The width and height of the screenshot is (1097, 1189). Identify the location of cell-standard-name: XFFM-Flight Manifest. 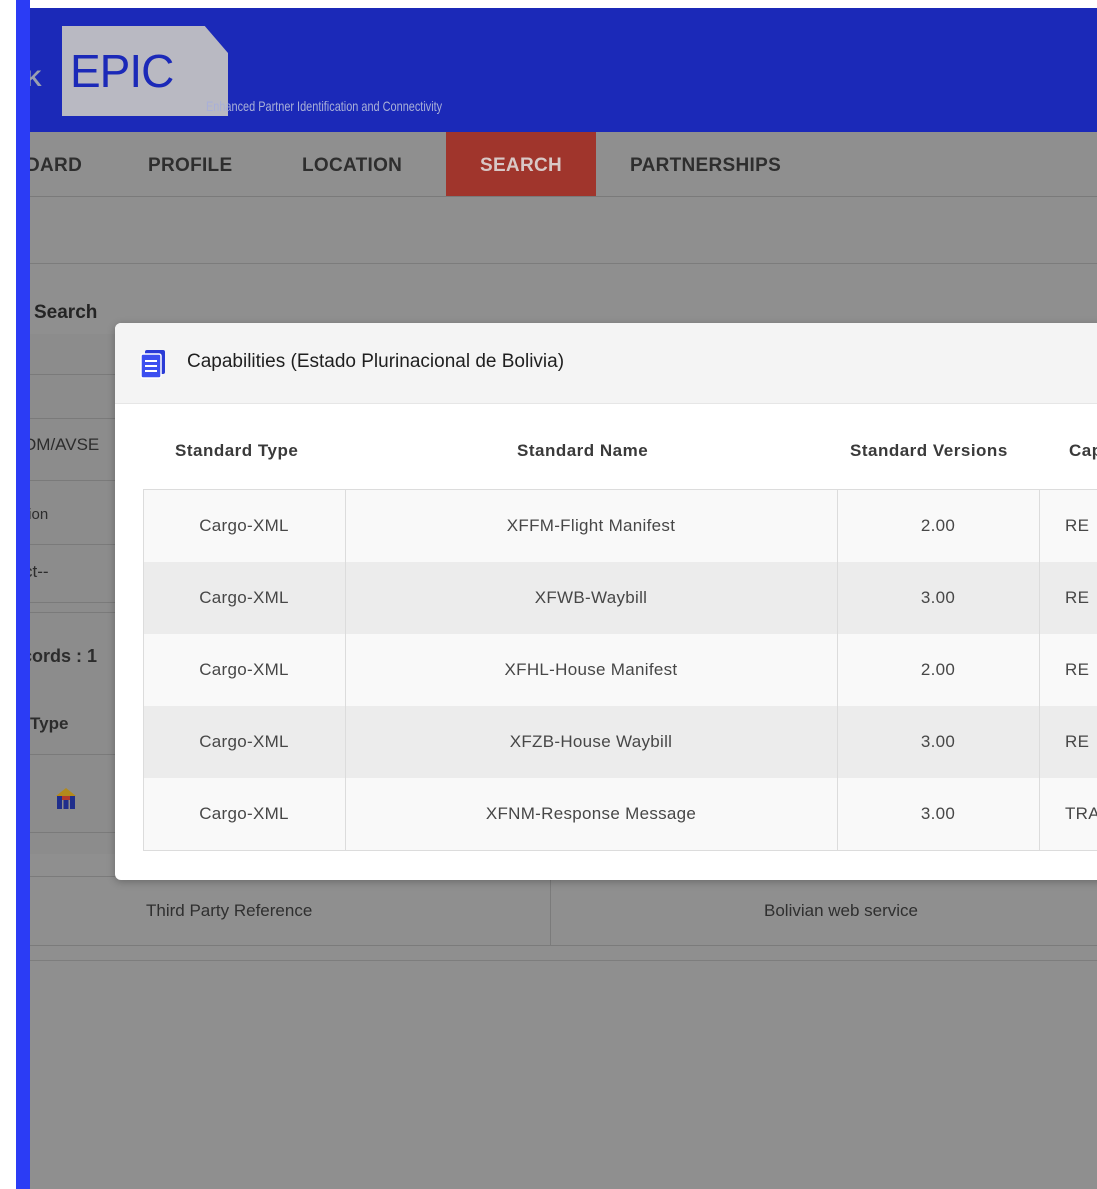
(591, 525).